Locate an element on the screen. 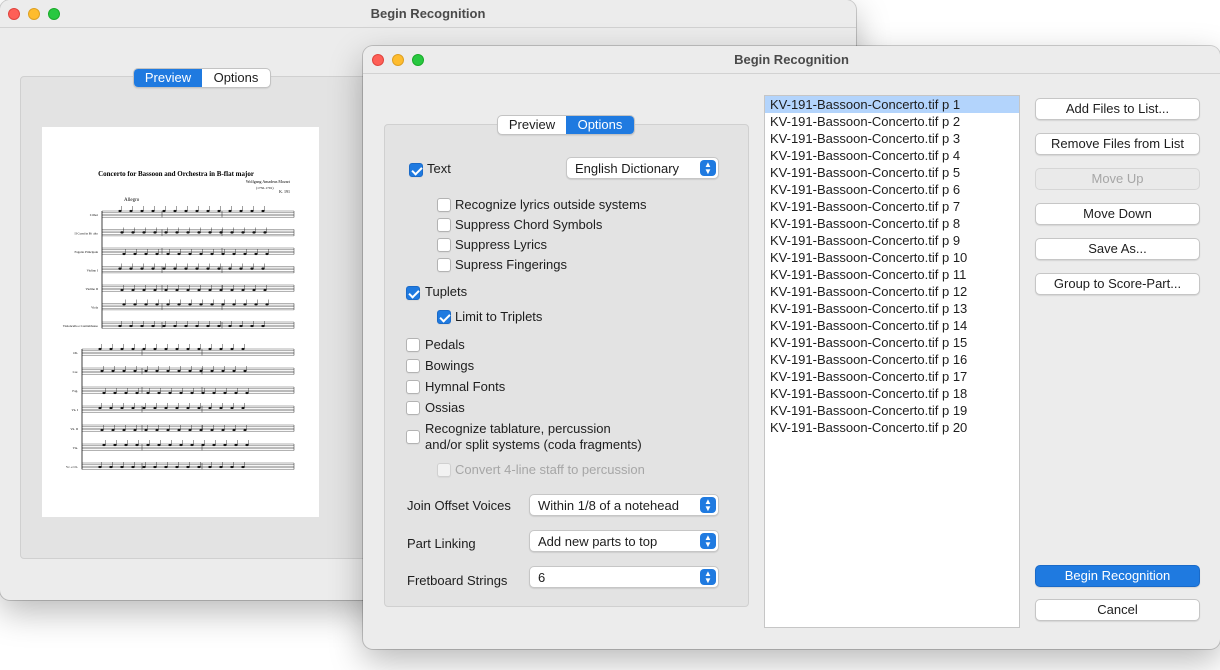 This screenshot has width=1220, height=670. list-item: KV-191-Bassoon-Concerto.tif p 2 is located at coordinates (892, 121).